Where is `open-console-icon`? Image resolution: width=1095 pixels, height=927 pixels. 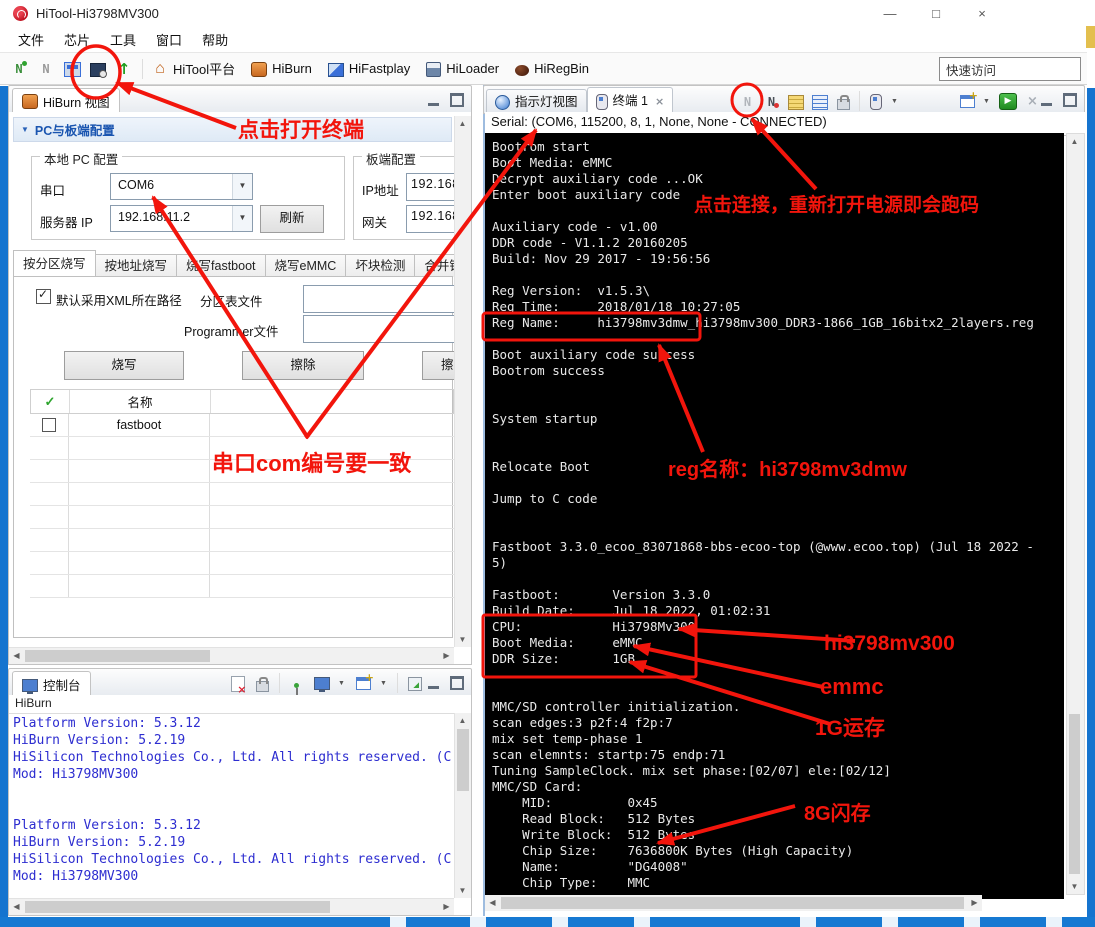
open-console-icon is located at coordinates (365, 681).